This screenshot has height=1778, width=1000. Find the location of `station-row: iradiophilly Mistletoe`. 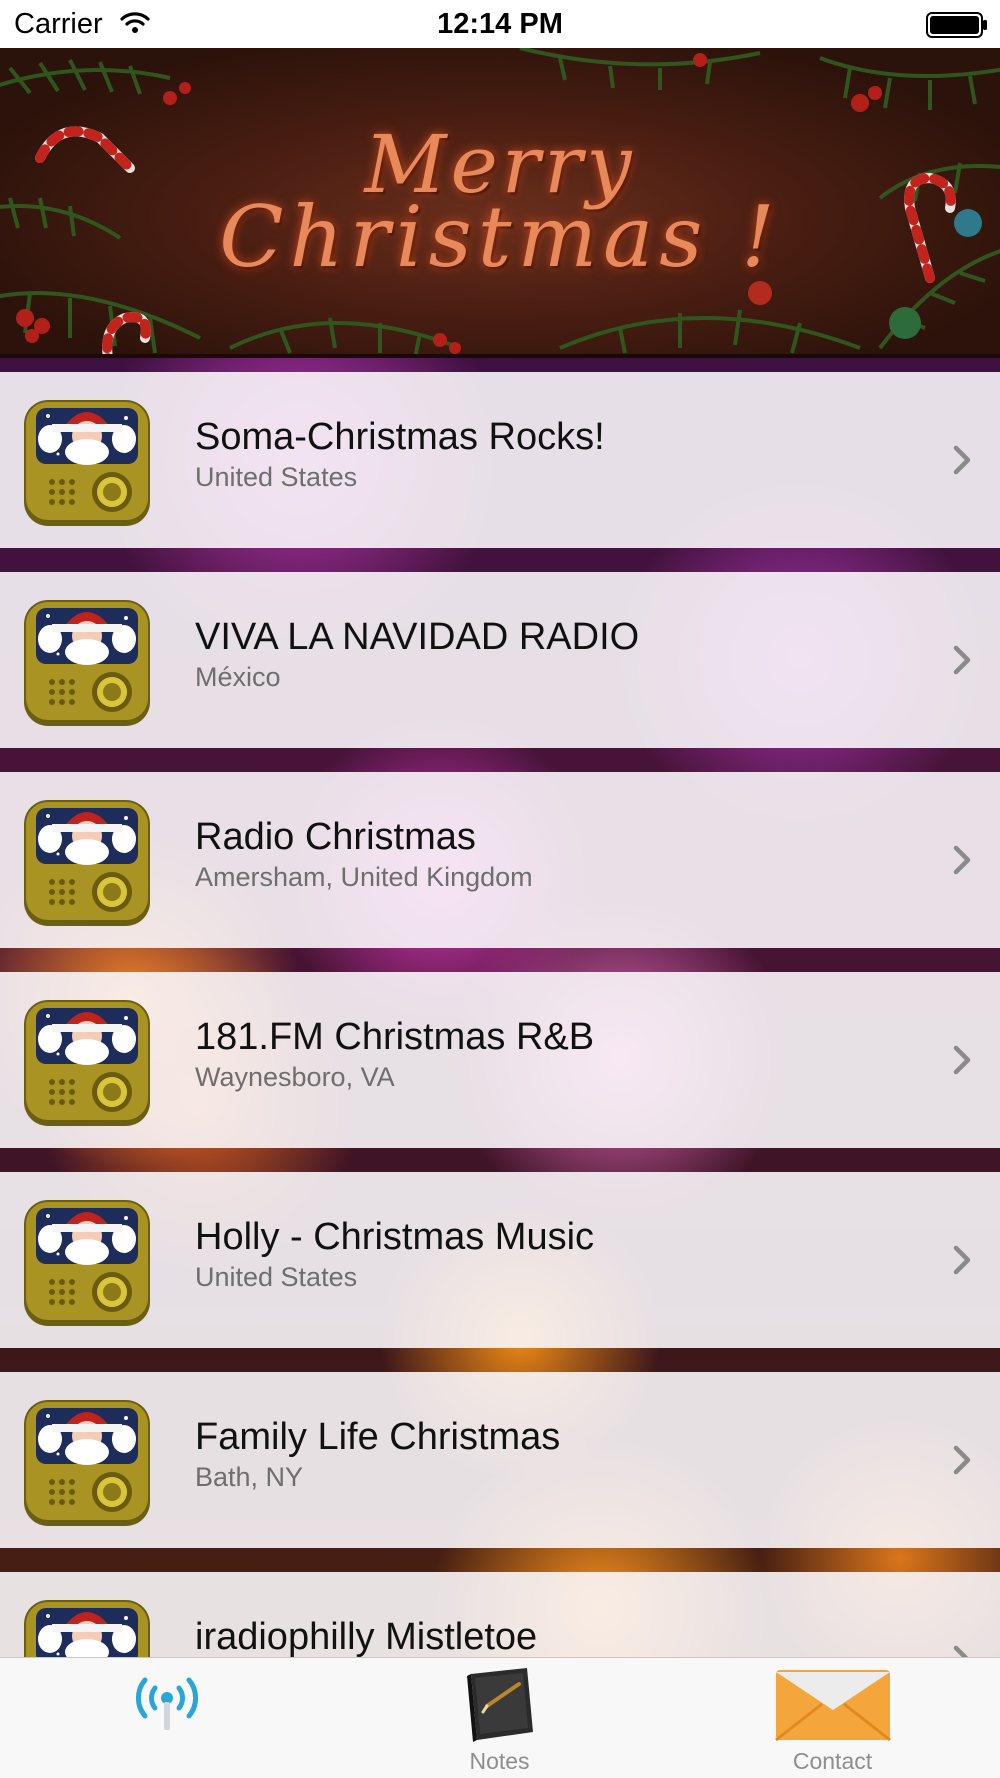

station-row: iradiophilly Mistletoe is located at coordinates (500, 1615).